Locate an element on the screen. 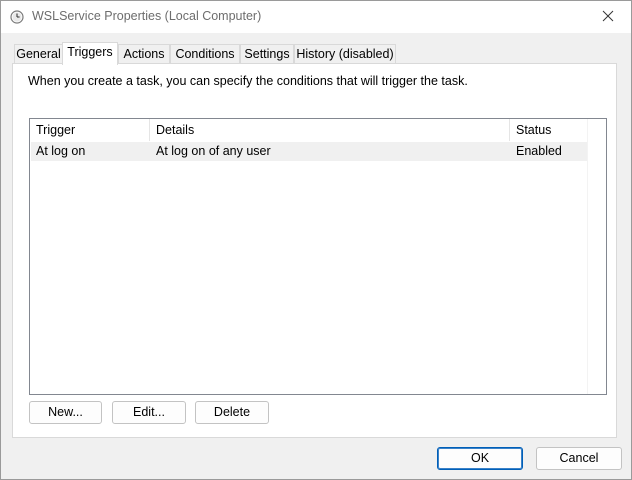  close-icon is located at coordinates (608, 17).